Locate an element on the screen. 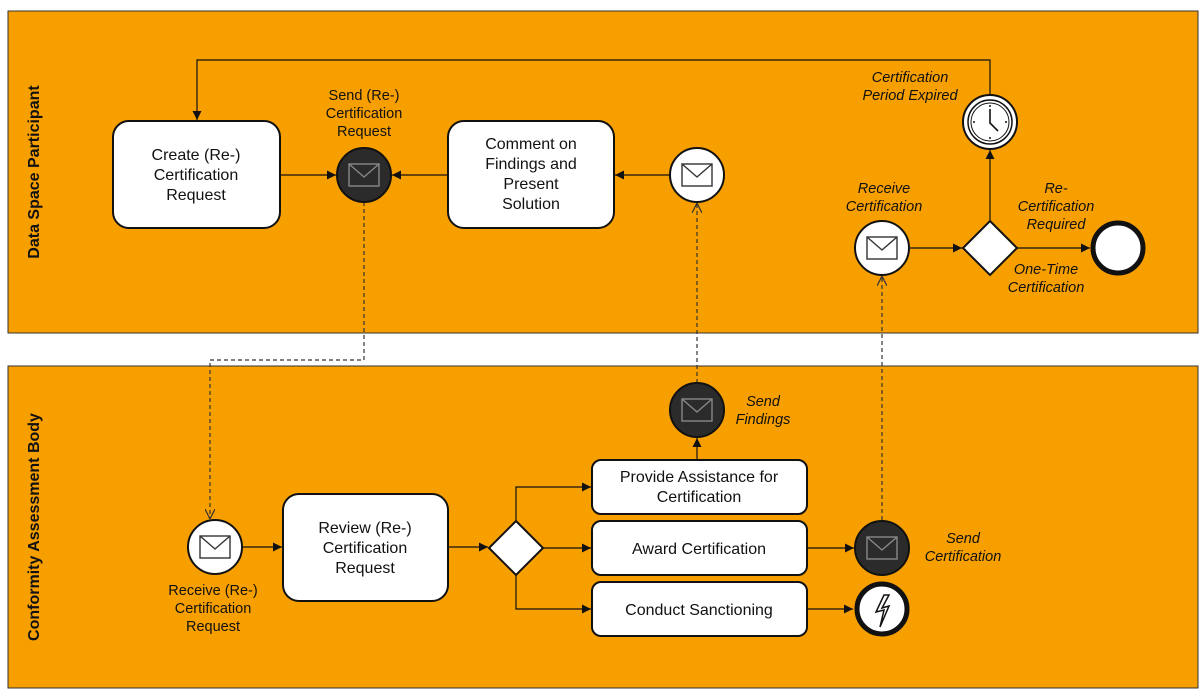  svg-text: Award Certification is located at coordinates (699, 549).